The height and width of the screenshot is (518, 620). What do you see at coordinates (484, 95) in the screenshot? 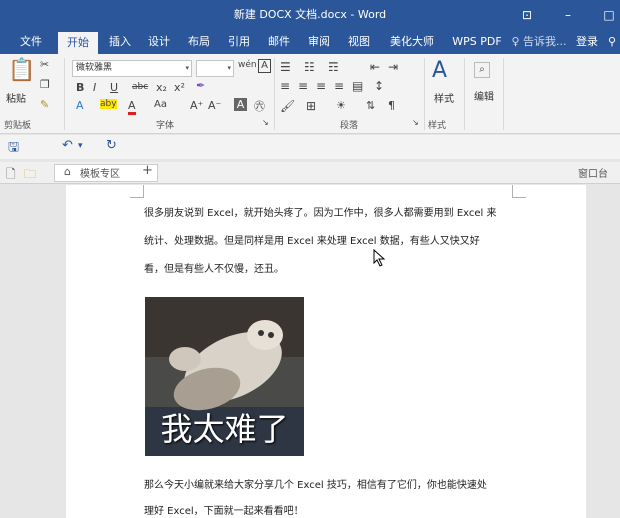
I see `editing-label: 编辑` at bounding box center [484, 95].